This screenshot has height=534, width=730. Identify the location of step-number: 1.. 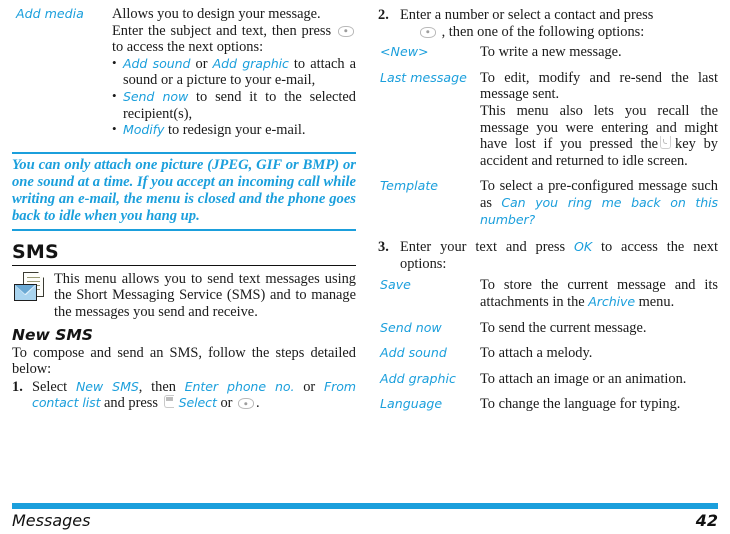
(17, 386).